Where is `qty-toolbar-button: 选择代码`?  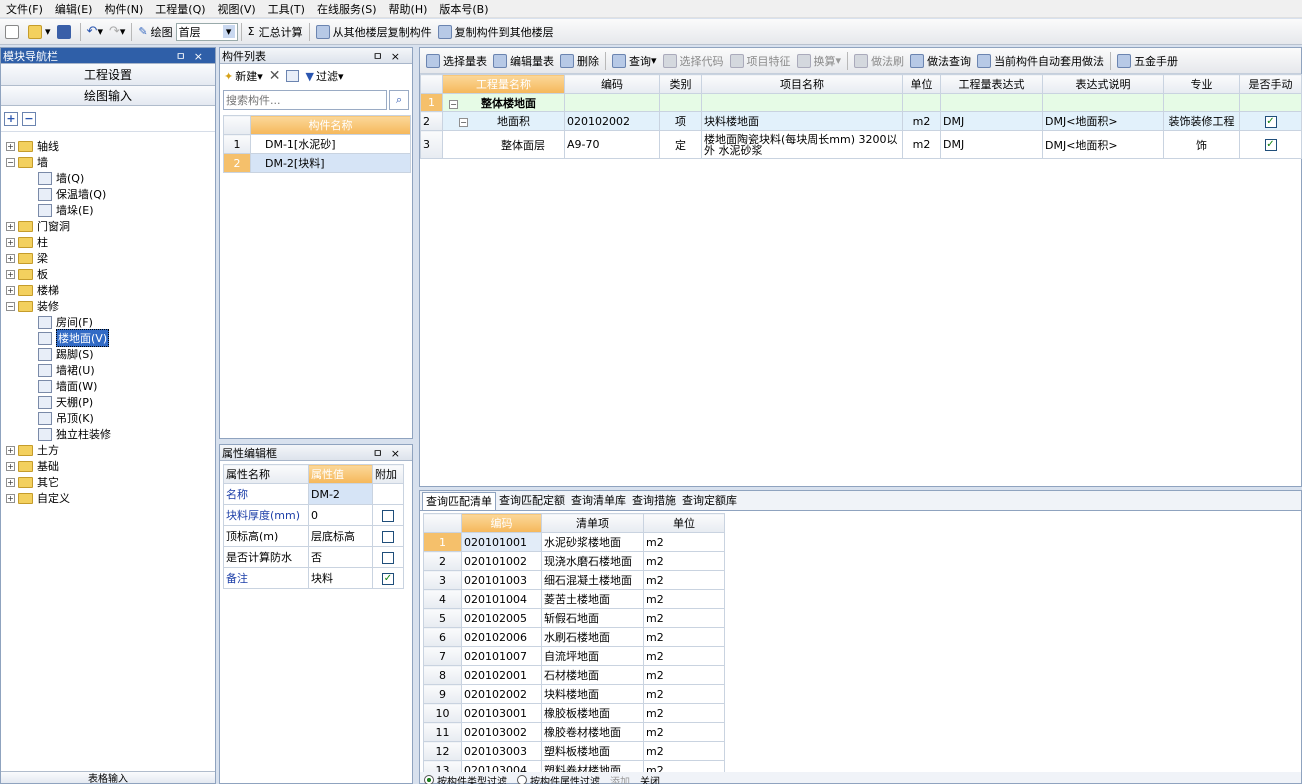 qty-toolbar-button: 选择代码 is located at coordinates (693, 61).